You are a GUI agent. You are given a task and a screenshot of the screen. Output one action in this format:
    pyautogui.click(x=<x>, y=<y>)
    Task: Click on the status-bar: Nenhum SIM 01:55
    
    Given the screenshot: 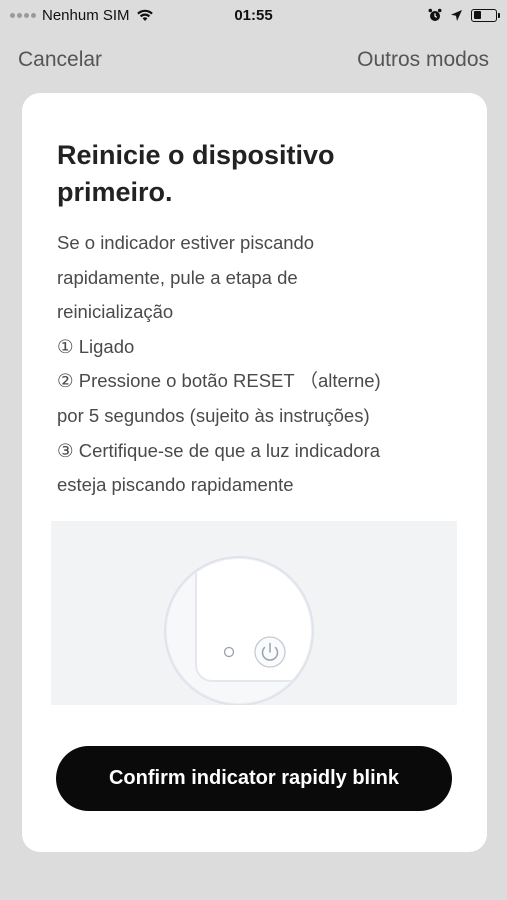 What is the action you would take?
    pyautogui.click(x=253, y=15)
    